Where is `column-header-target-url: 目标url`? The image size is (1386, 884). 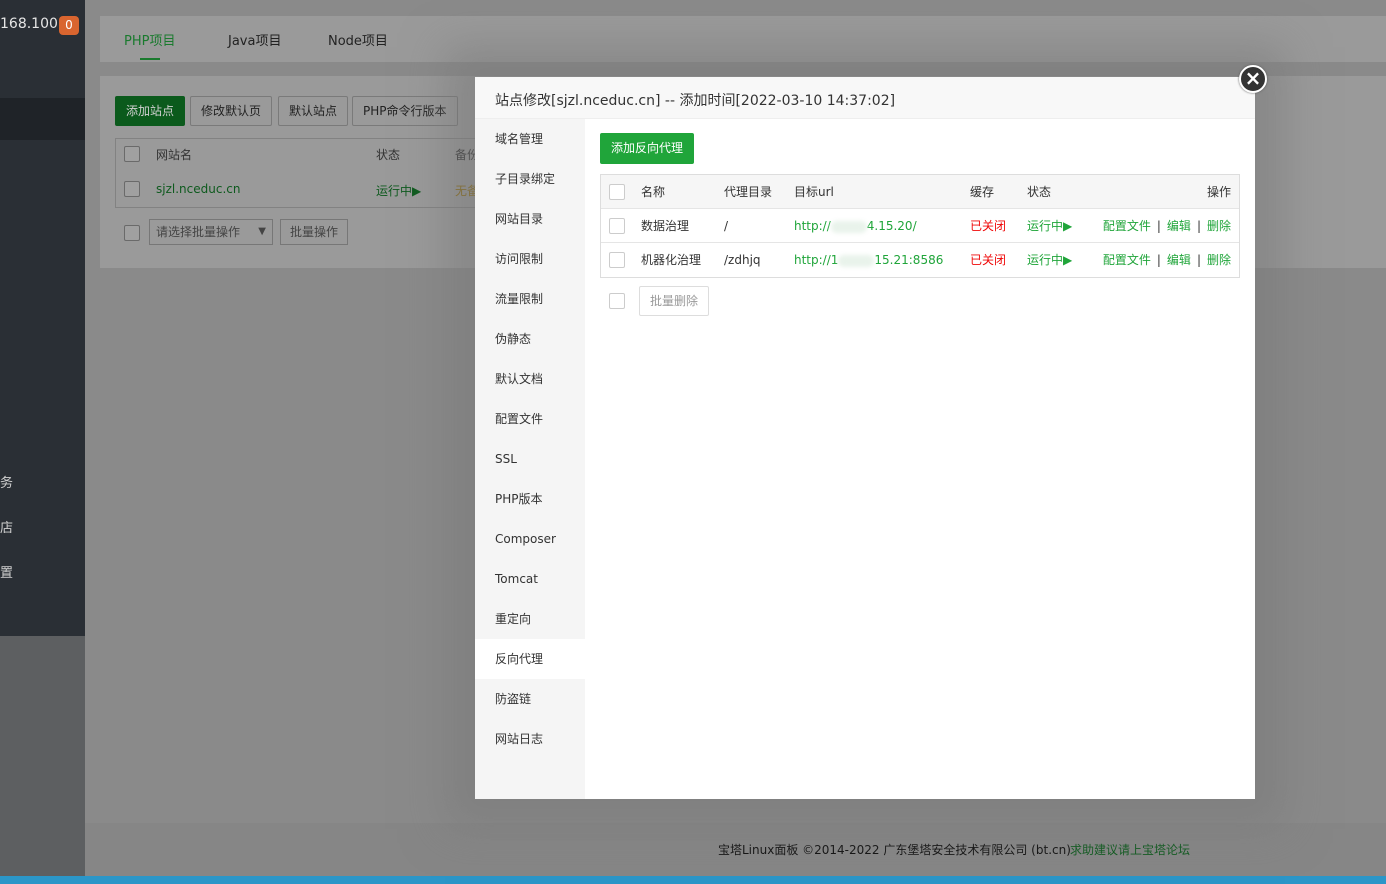 column-header-target-url: 目标url is located at coordinates (814, 192).